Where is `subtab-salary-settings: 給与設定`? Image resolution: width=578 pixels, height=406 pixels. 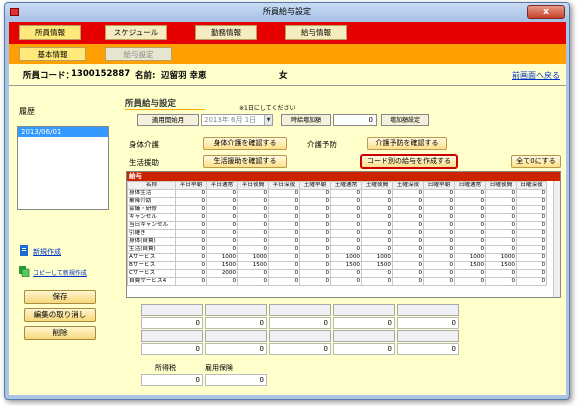 subtab-salary-settings: 給与設定 is located at coordinates (138, 54).